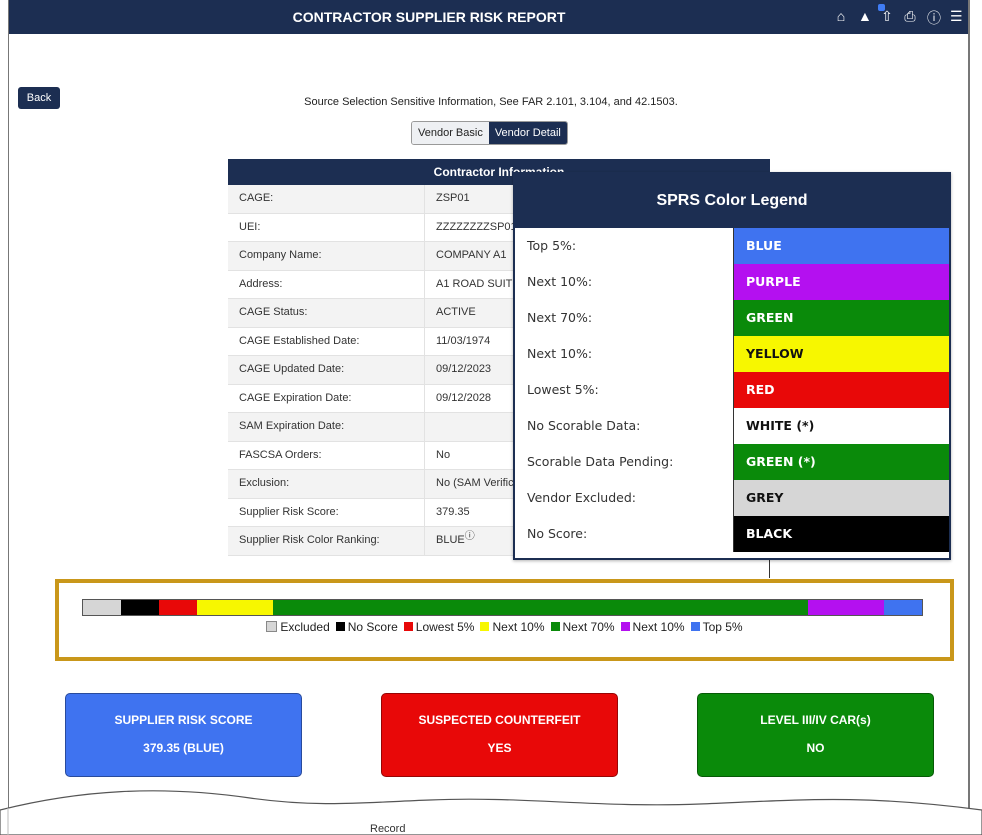 The width and height of the screenshot is (982, 835). What do you see at coordinates (841, 462) in the screenshot?
I see `legend-color-value: GREEN (*)` at bounding box center [841, 462].